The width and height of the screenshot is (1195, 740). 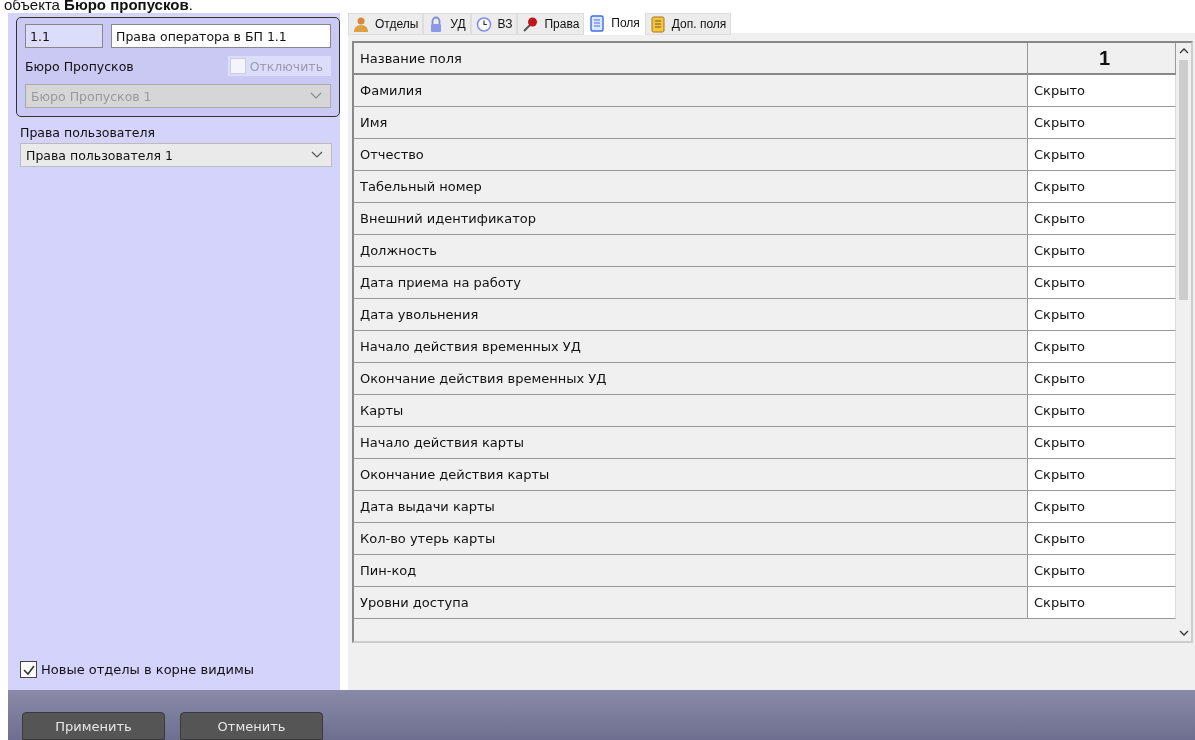 What do you see at coordinates (691, 539) in the screenshot?
I see `table-cell: Кол-во утерь карты` at bounding box center [691, 539].